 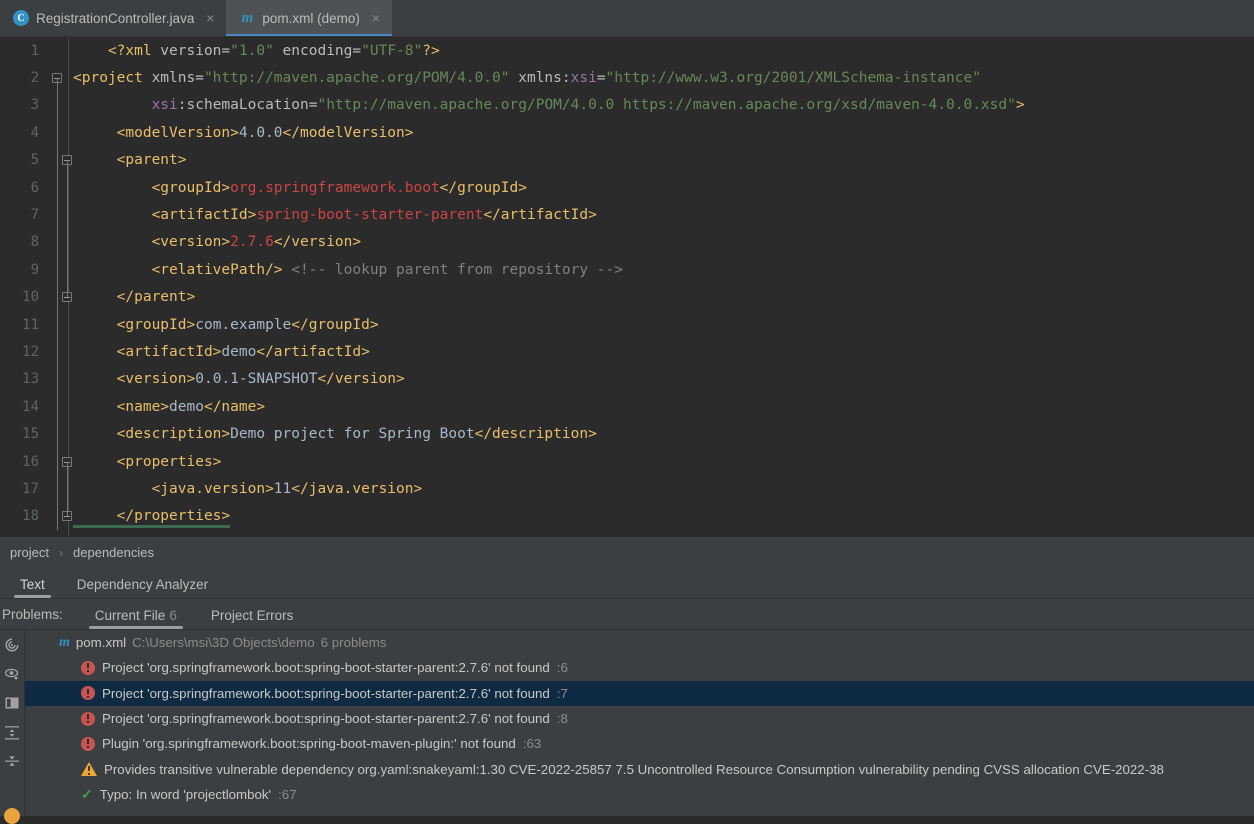 What do you see at coordinates (142, 587) in the screenshot?
I see `tab-dependency-analyzer: Dependency Analyzer` at bounding box center [142, 587].